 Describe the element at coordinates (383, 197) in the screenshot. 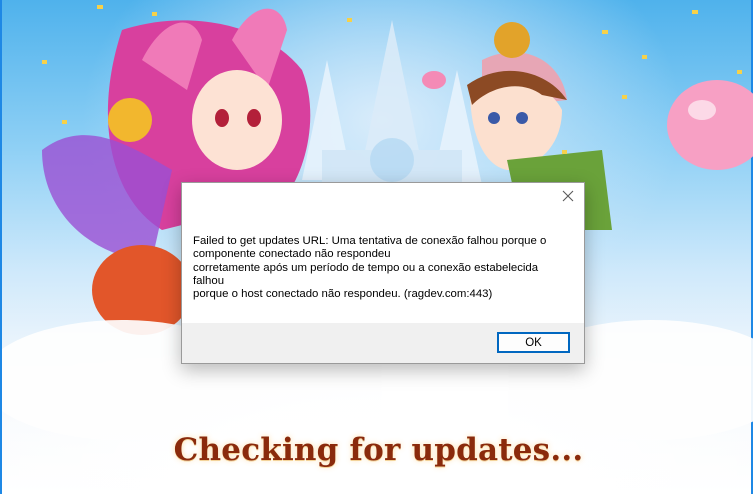

I see `dialog-titlebar` at that location.